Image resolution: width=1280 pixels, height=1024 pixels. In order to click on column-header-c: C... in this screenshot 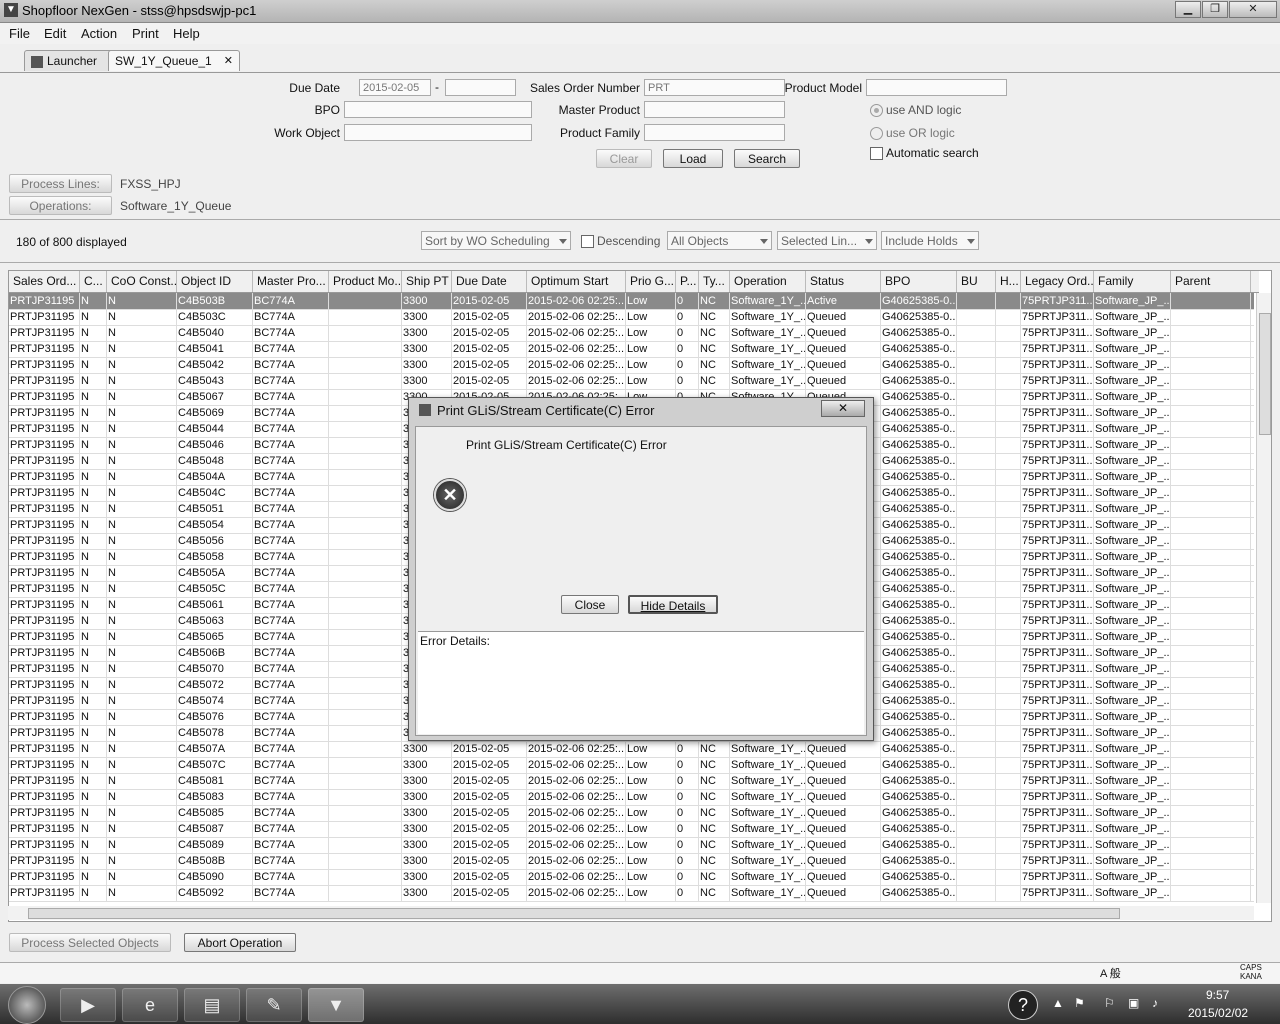, I will do `click(93, 281)`.